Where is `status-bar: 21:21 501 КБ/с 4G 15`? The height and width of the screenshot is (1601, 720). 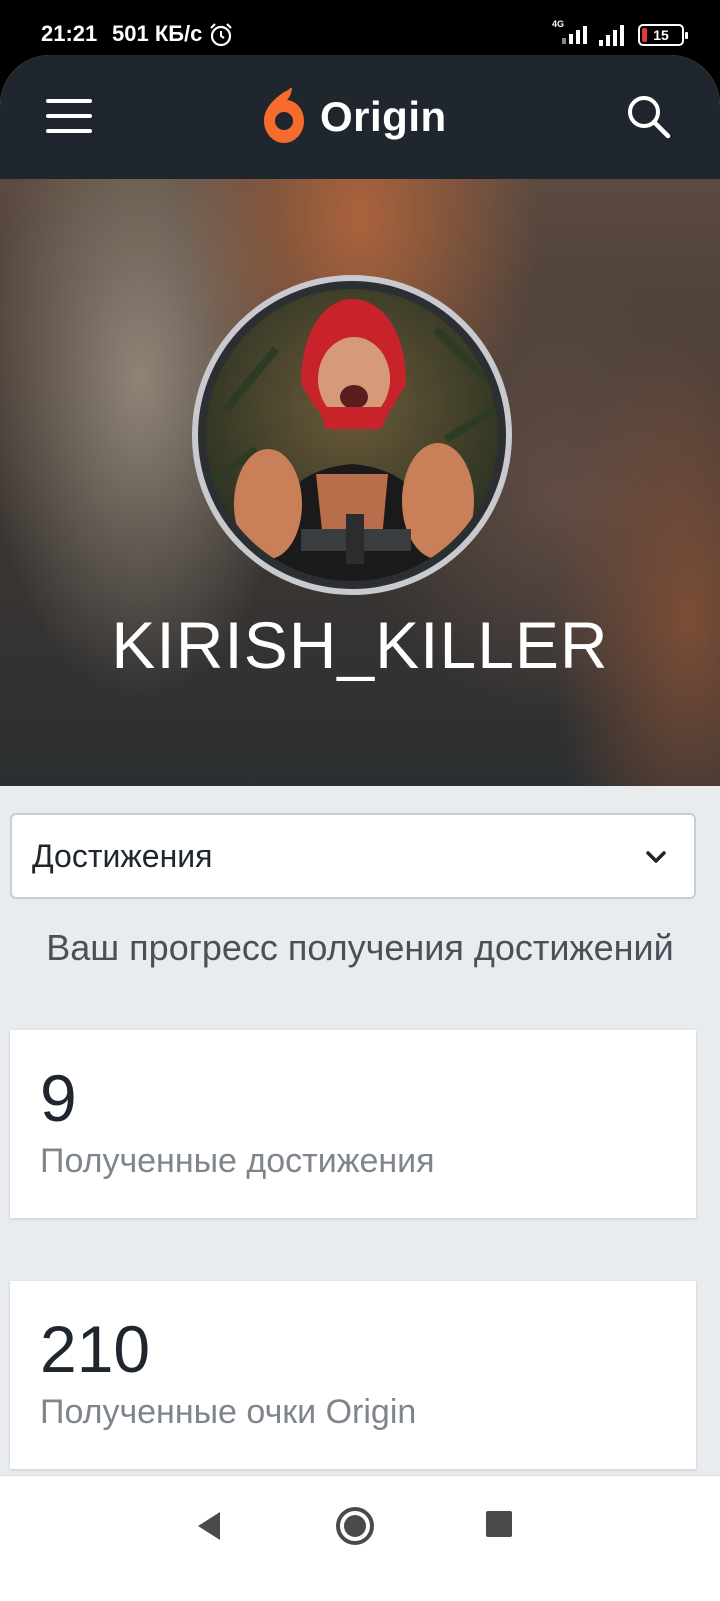 status-bar: 21:21 501 КБ/с 4G 15 is located at coordinates (360, 28).